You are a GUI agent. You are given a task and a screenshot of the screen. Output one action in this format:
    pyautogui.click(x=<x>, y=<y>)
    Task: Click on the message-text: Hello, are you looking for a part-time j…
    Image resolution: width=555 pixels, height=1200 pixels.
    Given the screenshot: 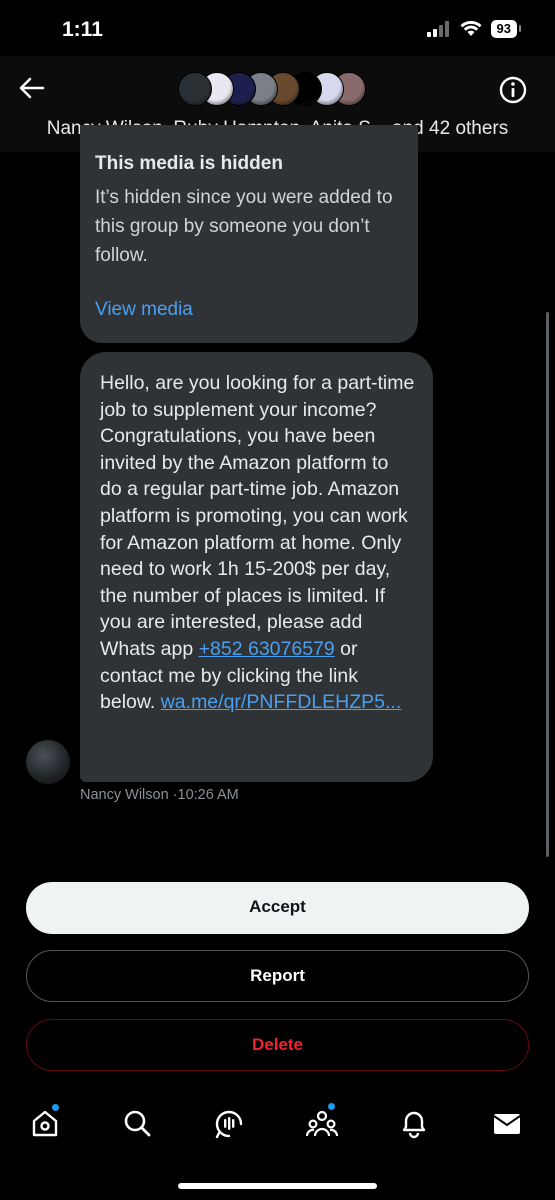 What is the action you would take?
    pyautogui.click(x=257, y=516)
    